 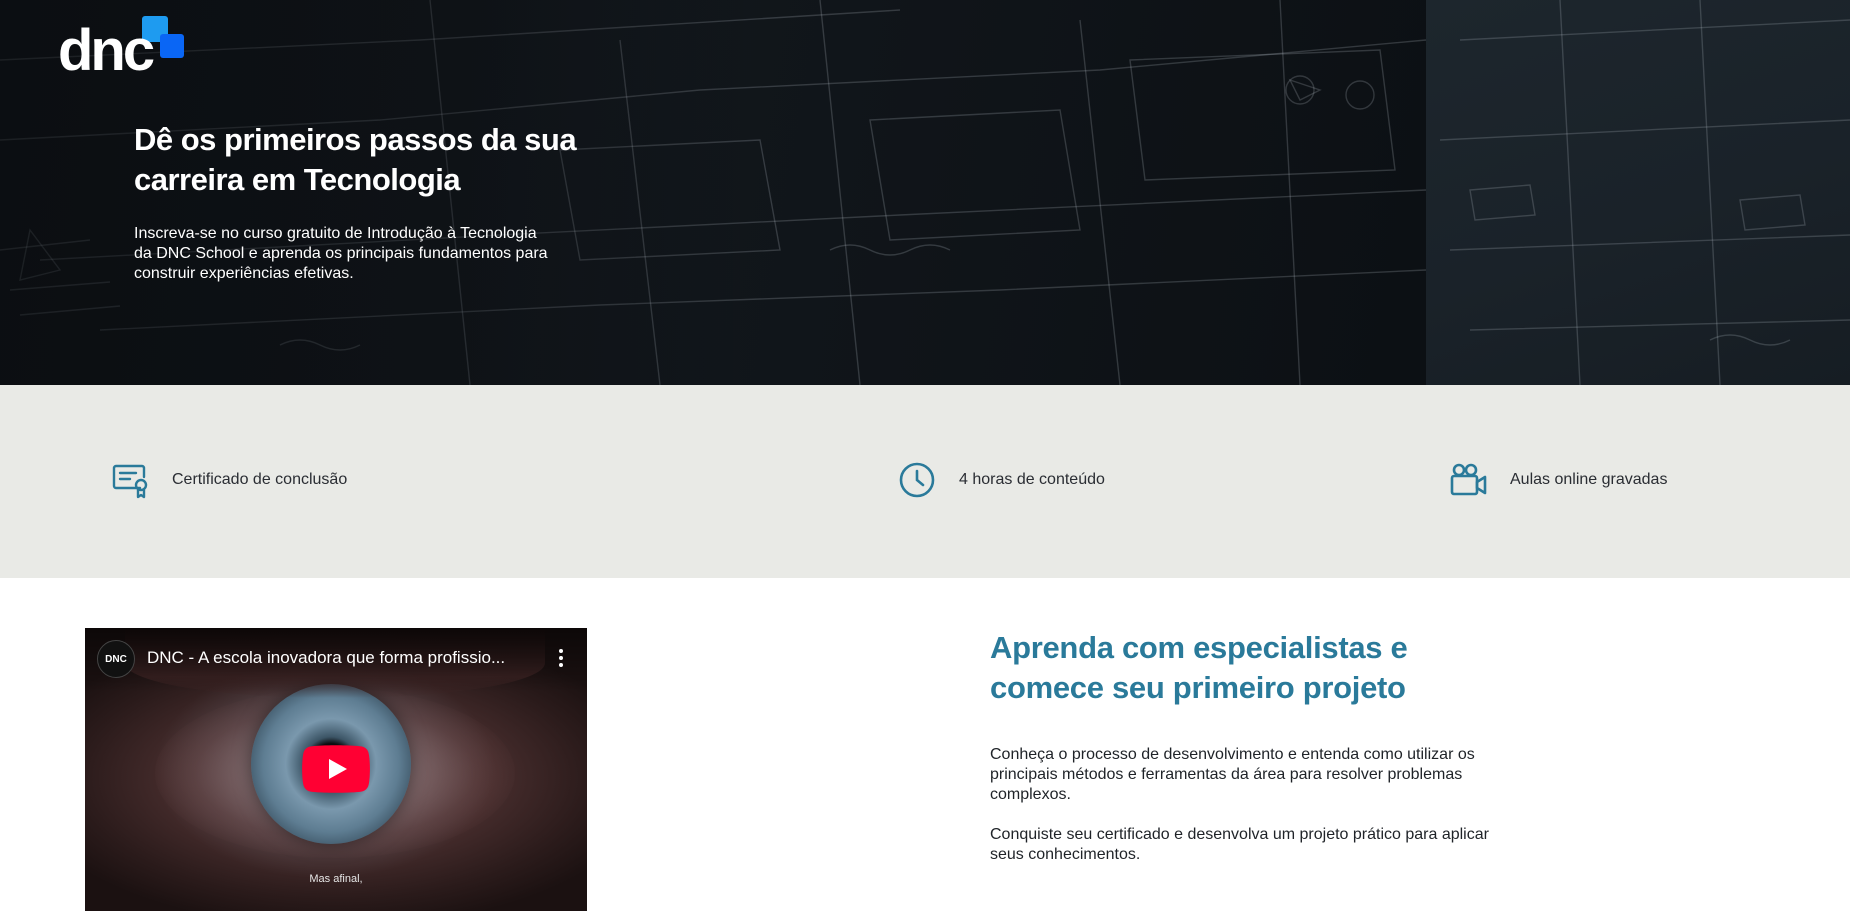 What do you see at coordinates (116, 659) in the screenshot?
I see `channel-avatar: DNC` at bounding box center [116, 659].